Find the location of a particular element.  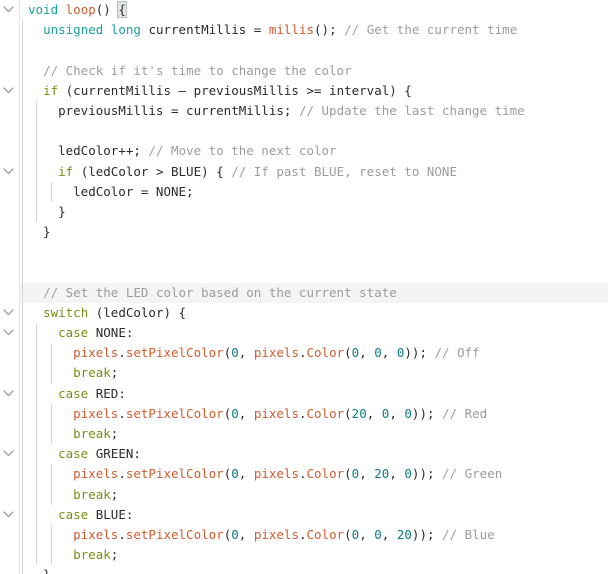

code-line: ledColor++; // Move to the next color is located at coordinates (314, 151).